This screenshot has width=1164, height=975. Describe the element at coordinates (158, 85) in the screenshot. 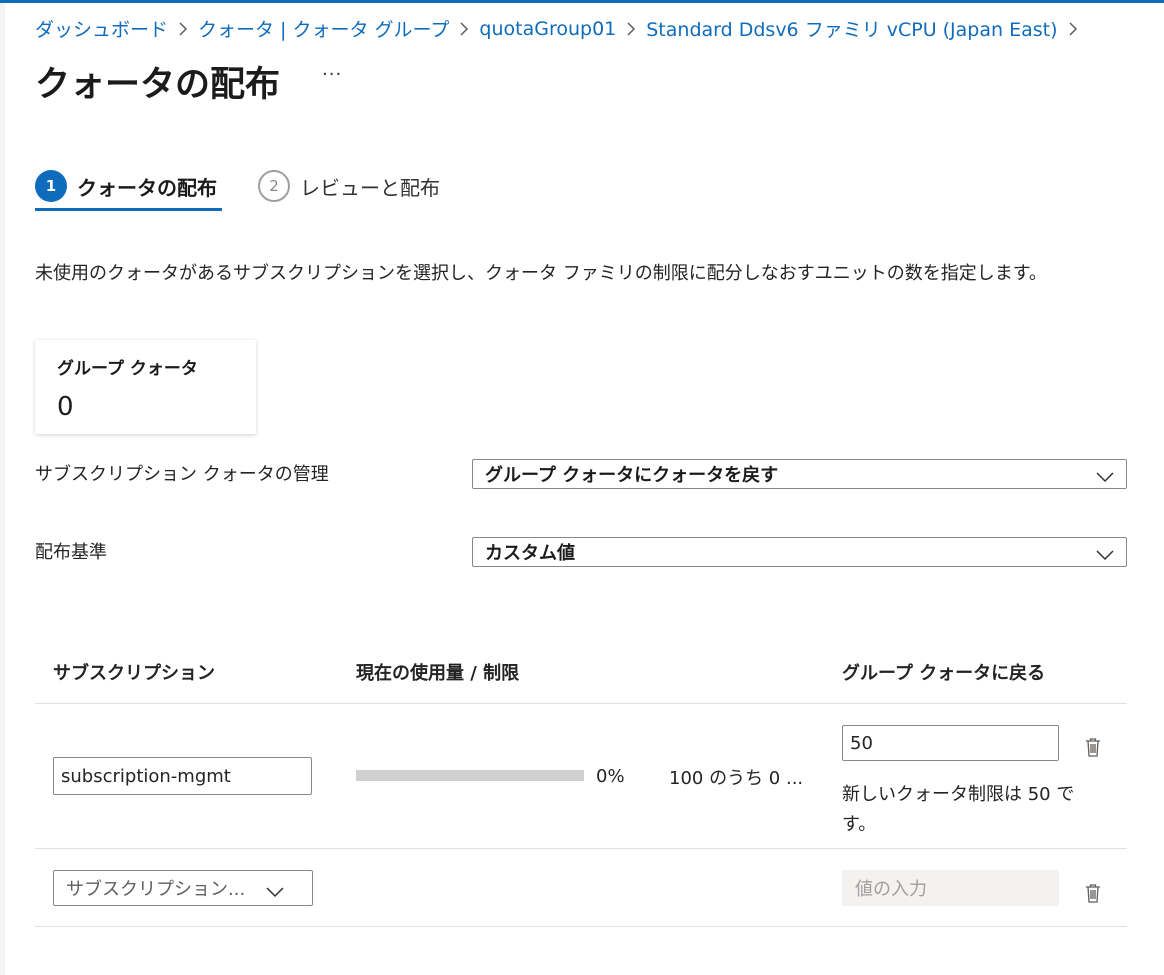

I see `page-title: クォータの配布` at that location.